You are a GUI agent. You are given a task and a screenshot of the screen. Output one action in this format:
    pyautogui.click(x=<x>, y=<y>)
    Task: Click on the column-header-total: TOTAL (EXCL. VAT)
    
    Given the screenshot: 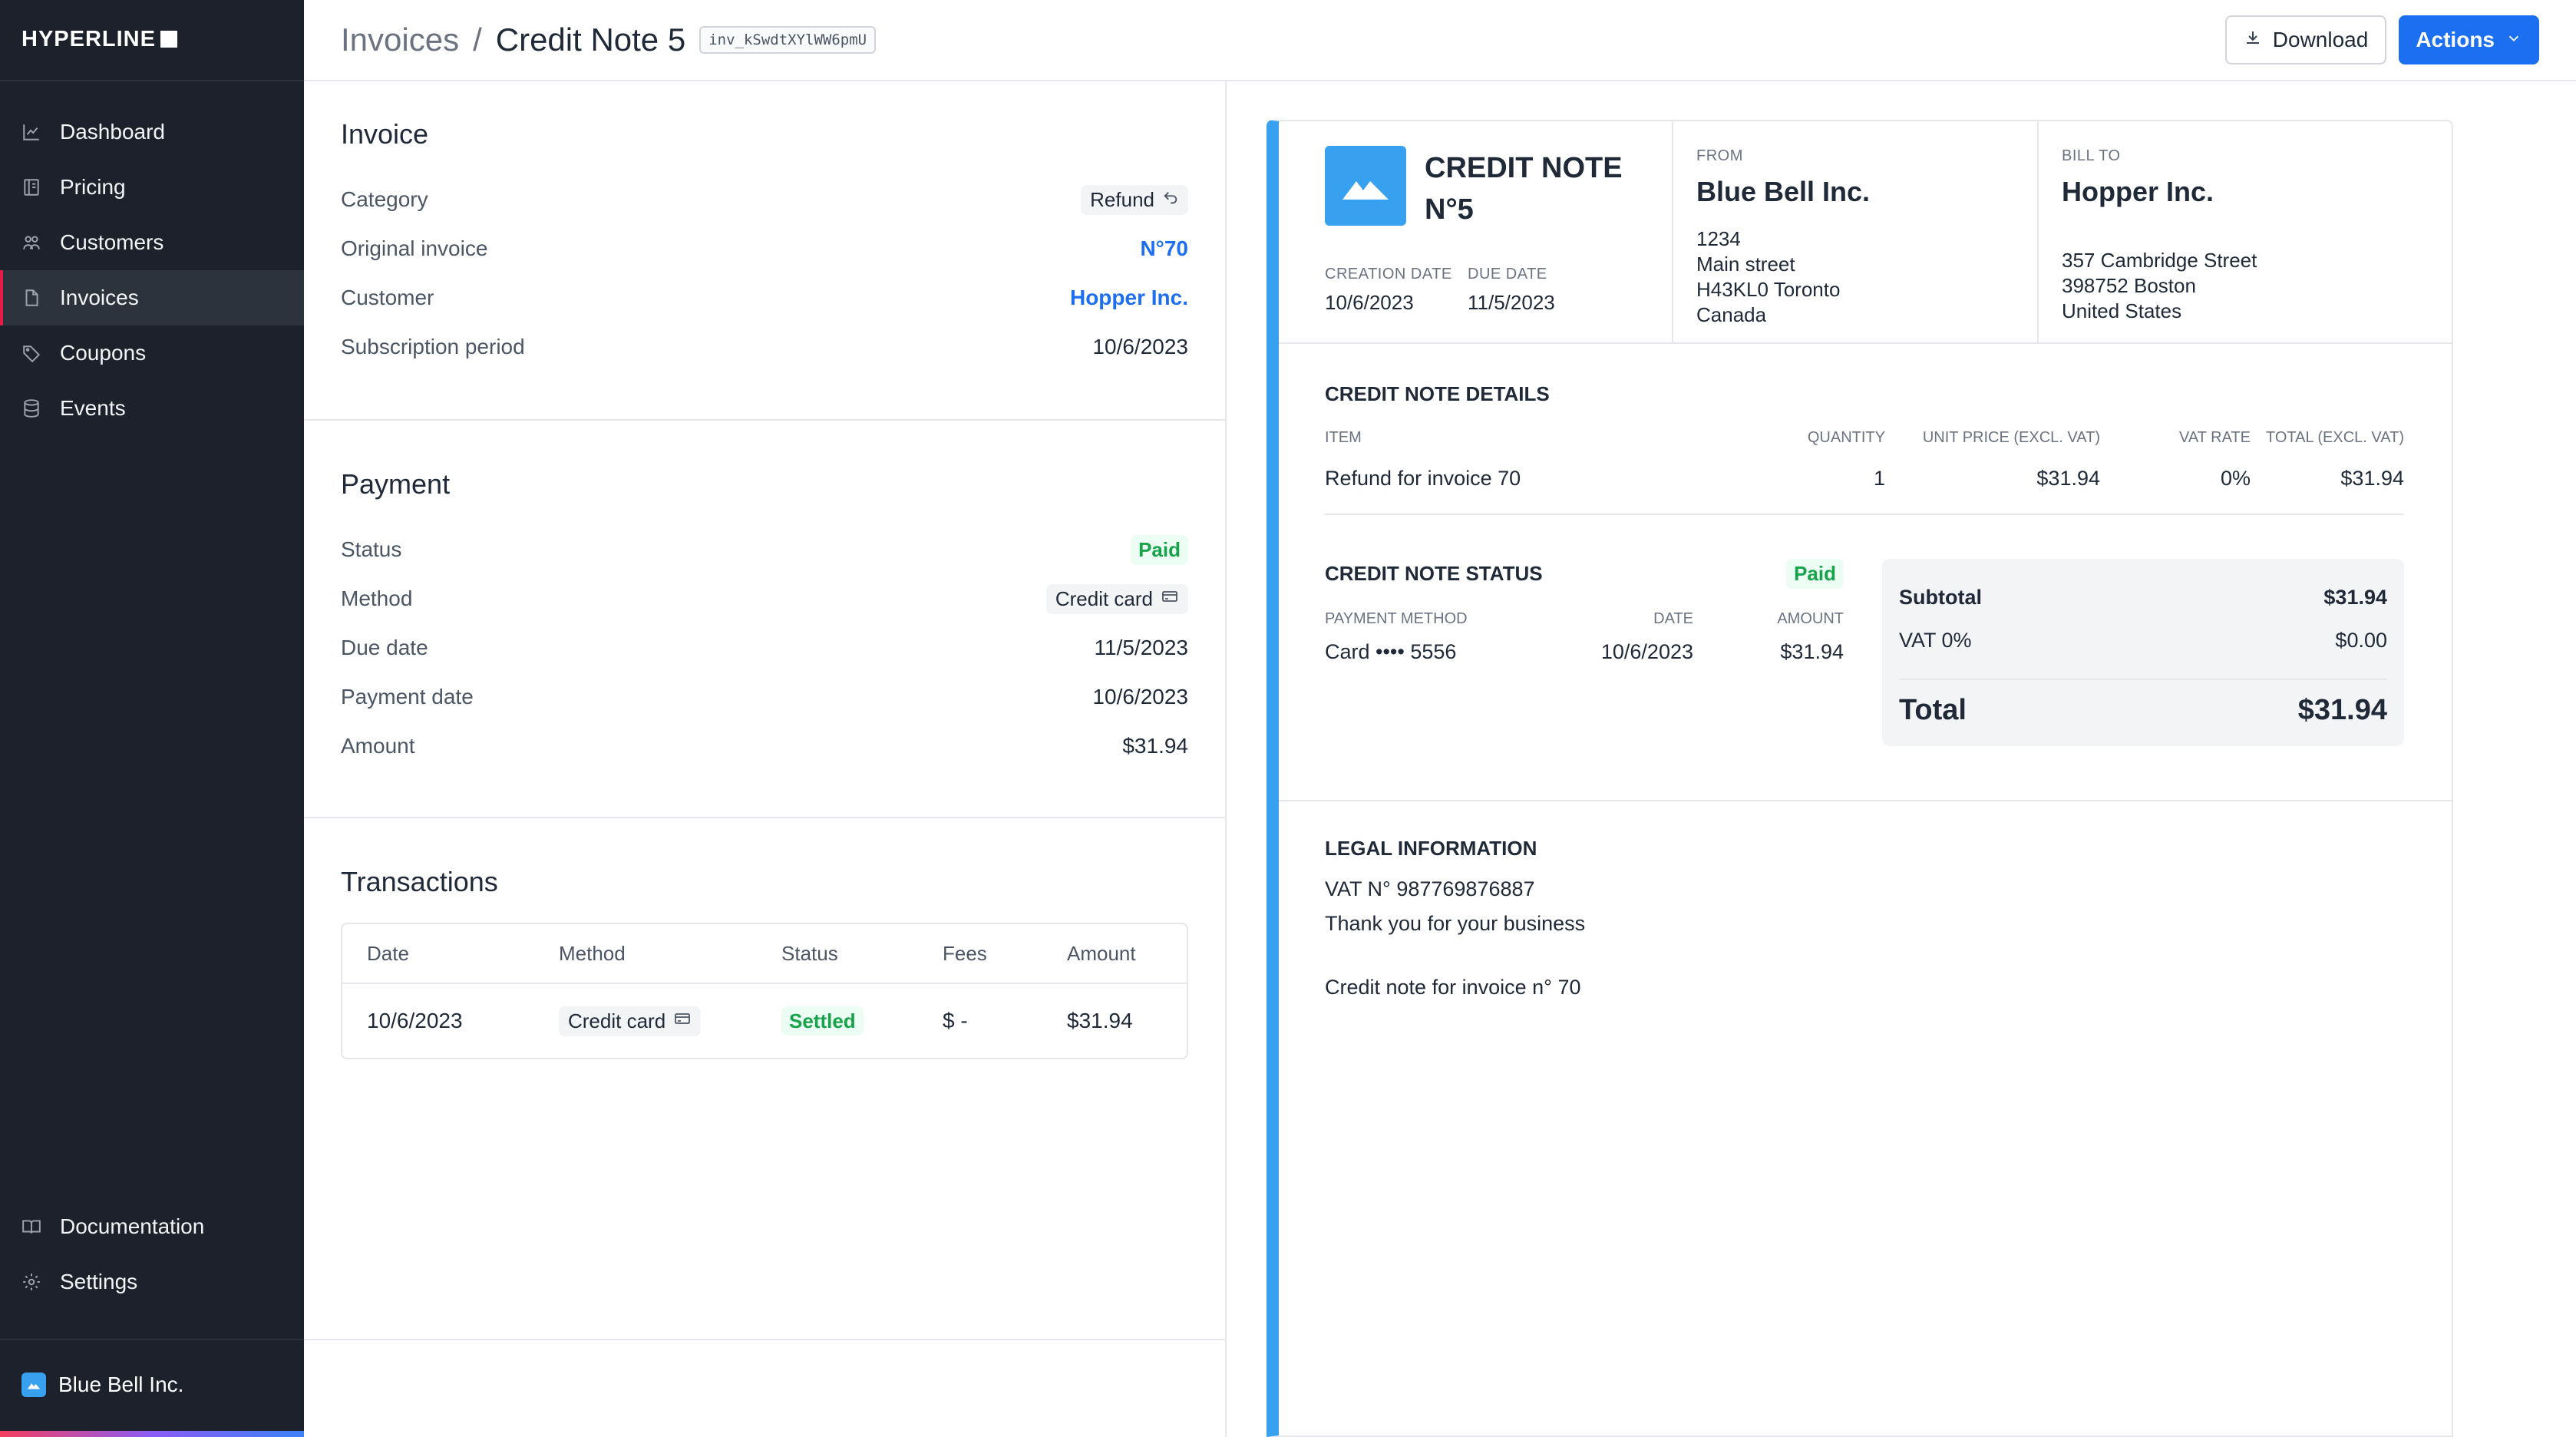 What is the action you would take?
    pyautogui.click(x=2334, y=437)
    